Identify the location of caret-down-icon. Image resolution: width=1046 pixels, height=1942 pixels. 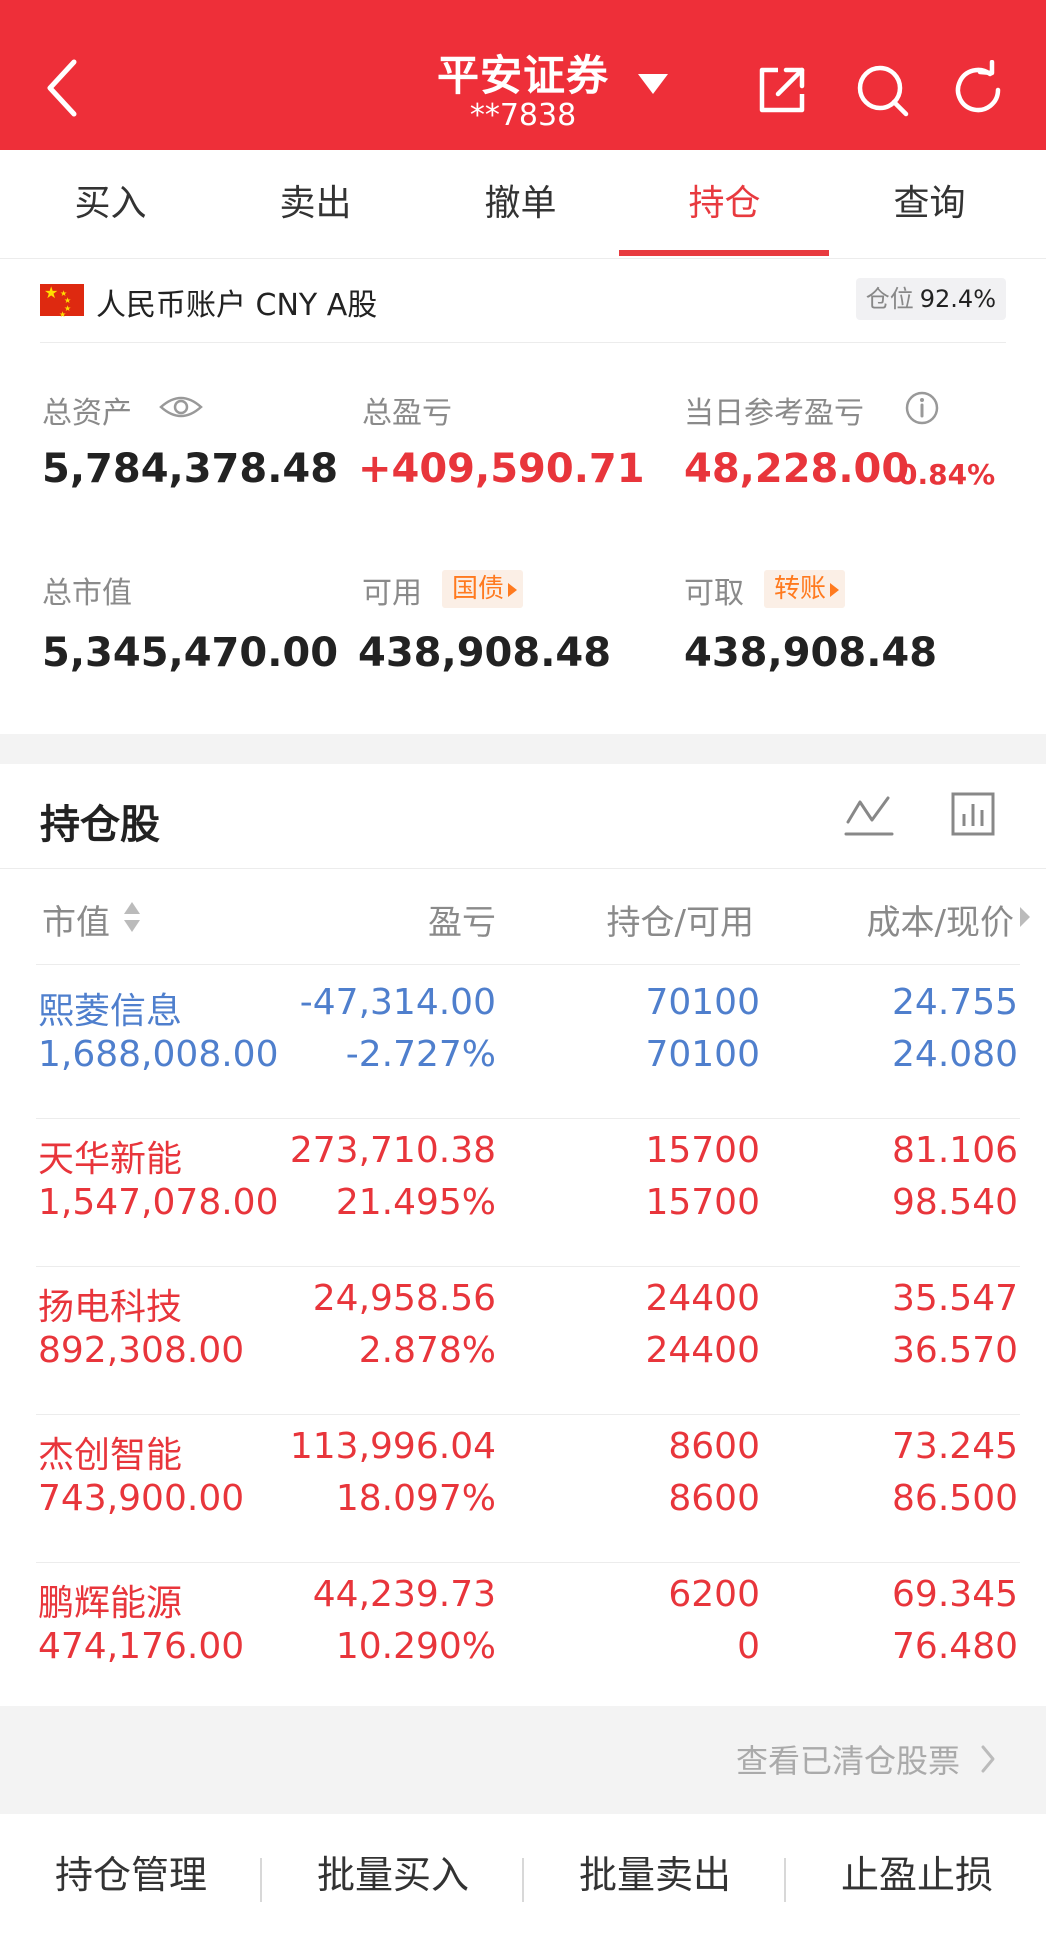
(653, 83).